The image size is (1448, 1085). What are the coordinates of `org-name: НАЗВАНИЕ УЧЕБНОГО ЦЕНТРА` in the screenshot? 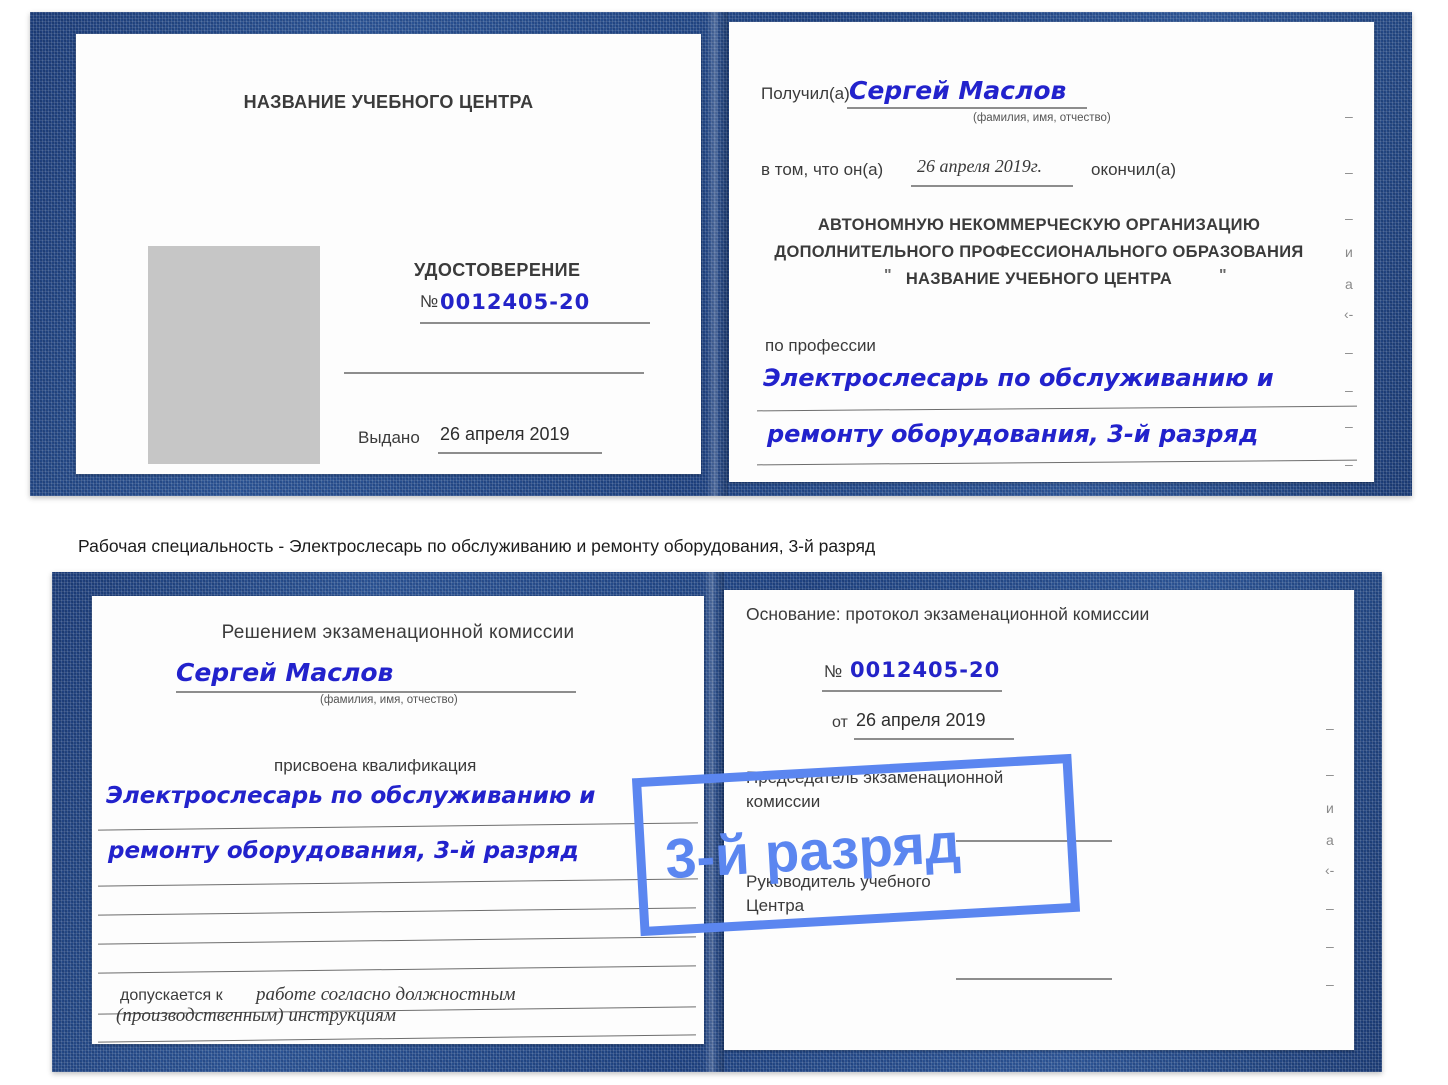 It's located at (1039, 279).